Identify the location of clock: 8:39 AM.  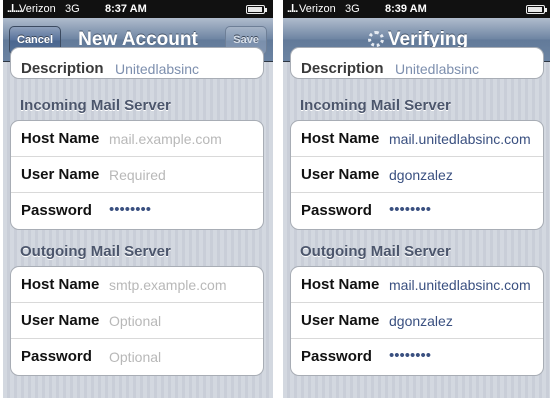
(406, 9).